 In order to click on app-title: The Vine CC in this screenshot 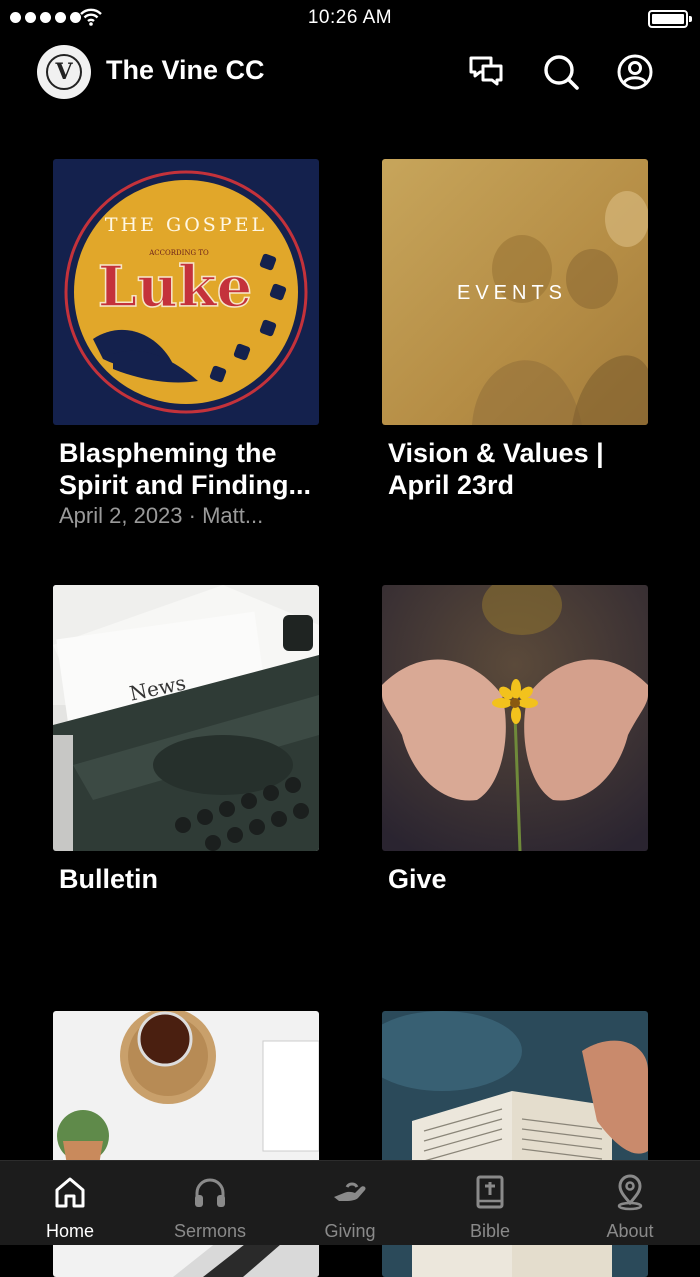, I will do `click(185, 70)`.